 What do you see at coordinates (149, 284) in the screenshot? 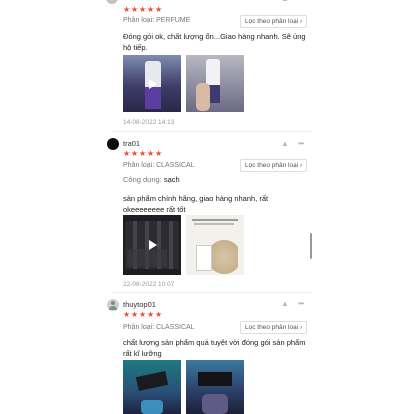
I see `review-timestamp: 22-08-2022 10:07` at bounding box center [149, 284].